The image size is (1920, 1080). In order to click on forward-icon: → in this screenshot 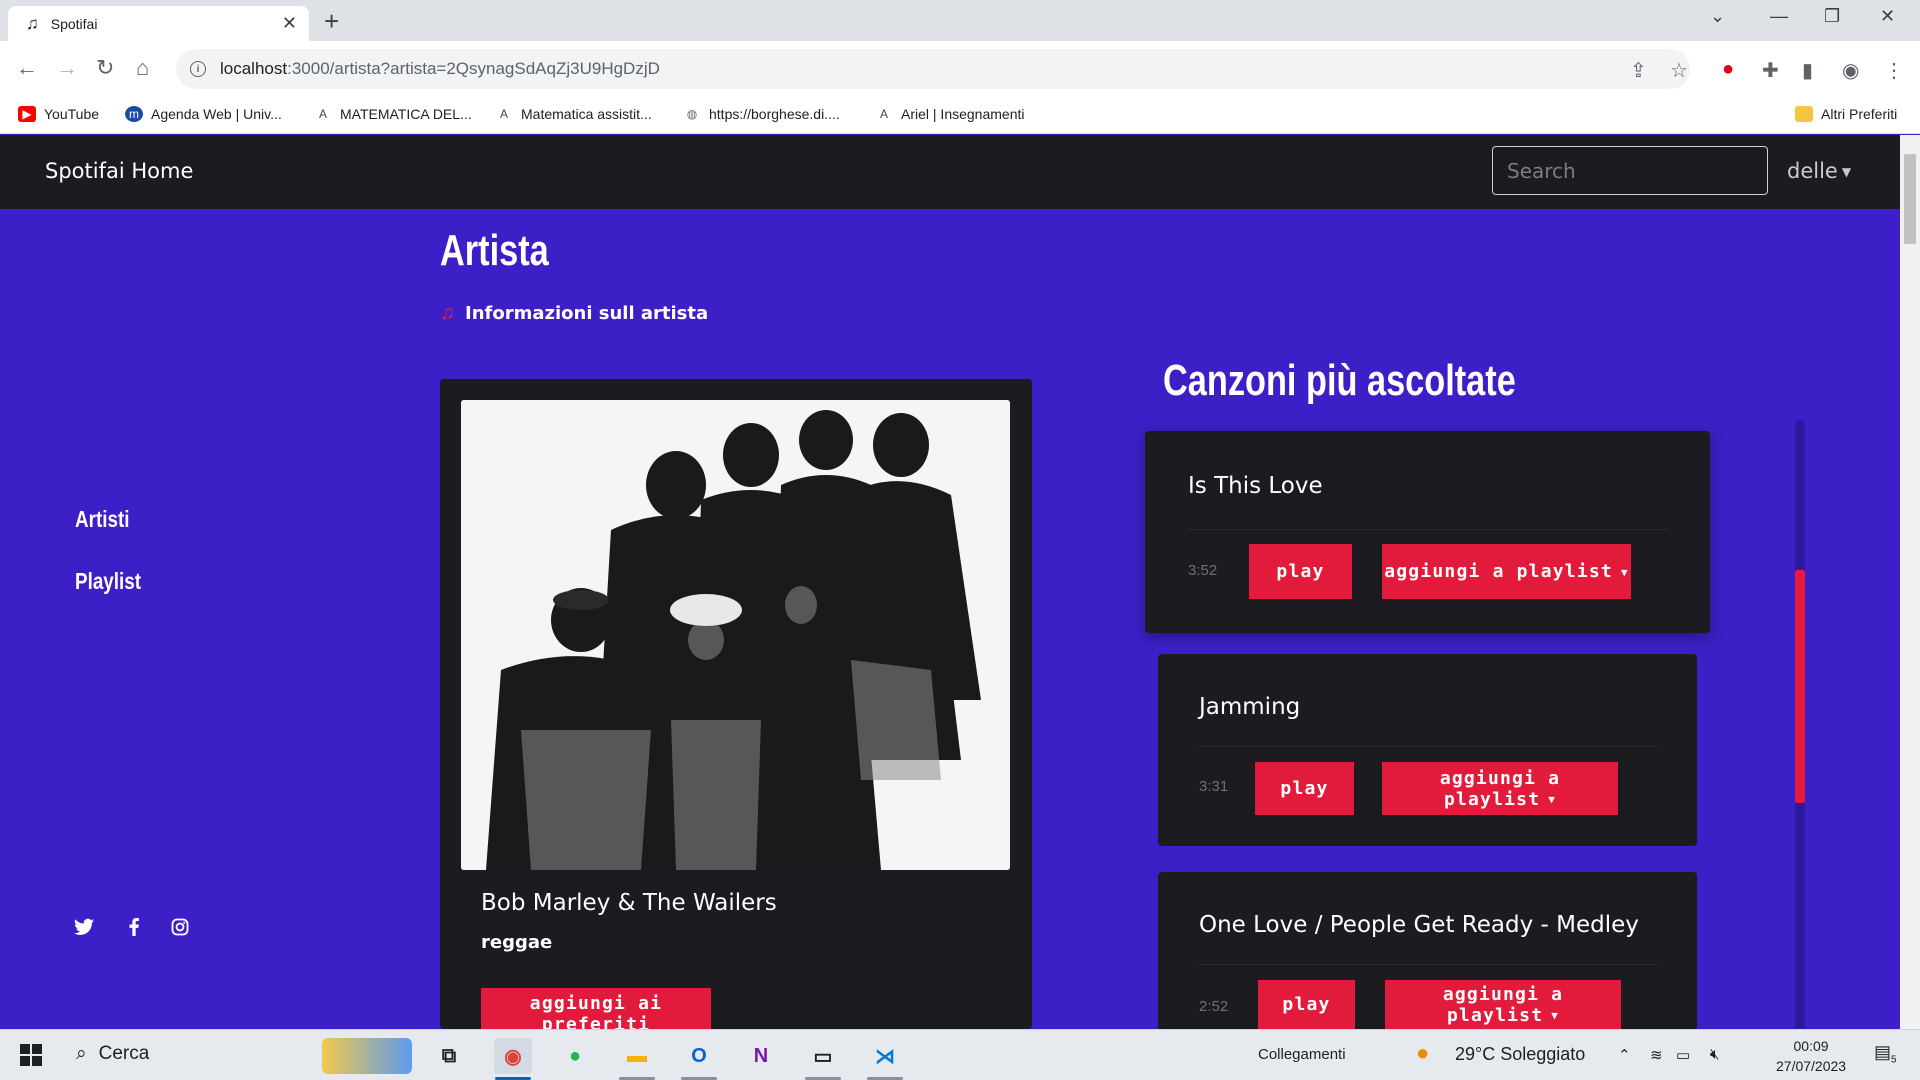, I will do `click(67, 68)`.